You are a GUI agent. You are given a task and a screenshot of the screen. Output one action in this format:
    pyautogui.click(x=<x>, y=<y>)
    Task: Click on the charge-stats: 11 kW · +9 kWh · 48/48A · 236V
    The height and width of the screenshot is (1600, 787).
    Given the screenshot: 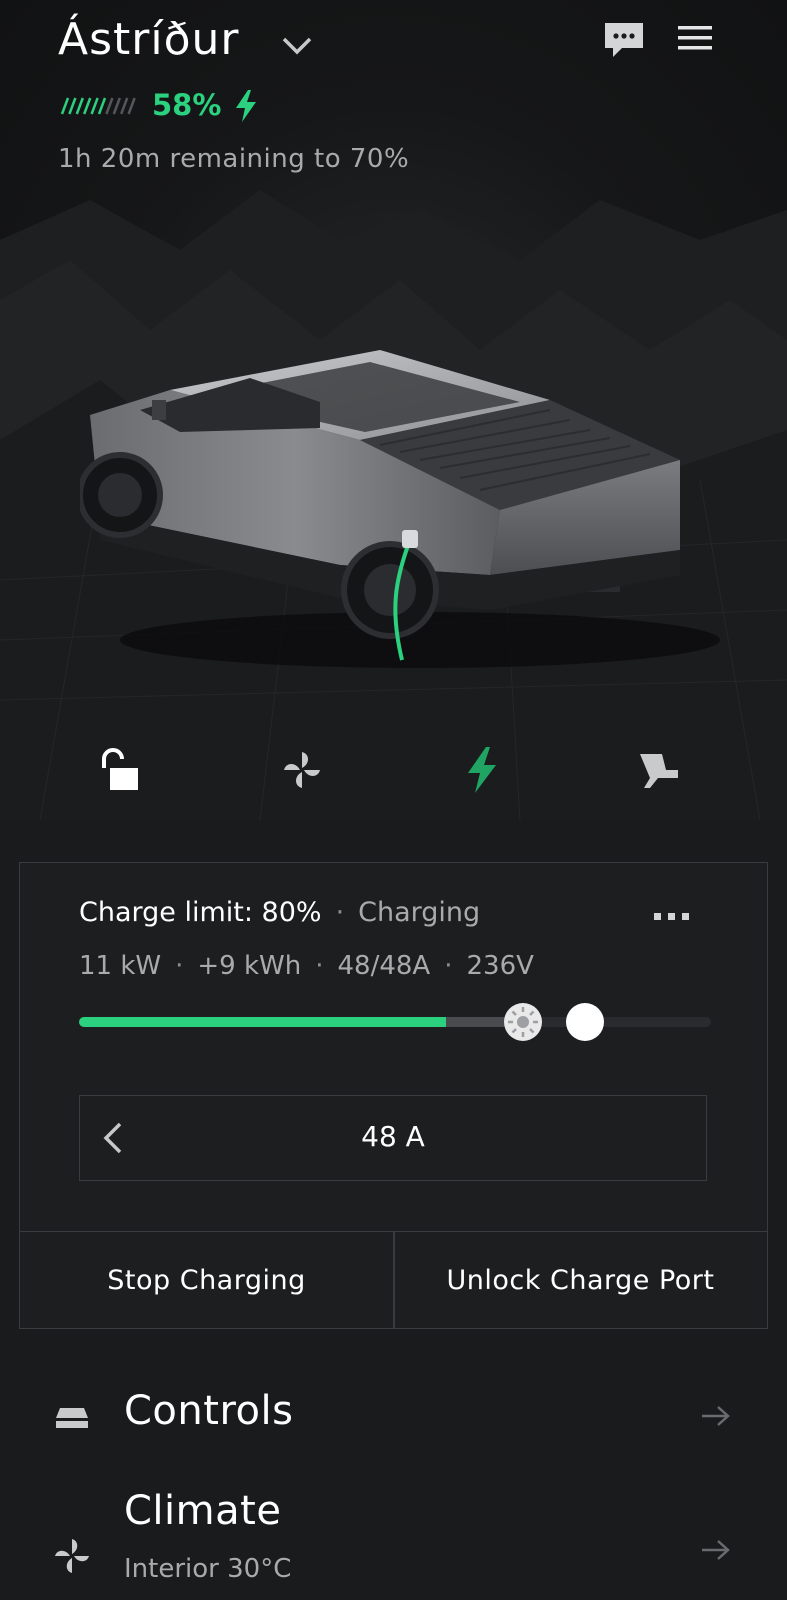 What is the action you would take?
    pyautogui.click(x=306, y=966)
    